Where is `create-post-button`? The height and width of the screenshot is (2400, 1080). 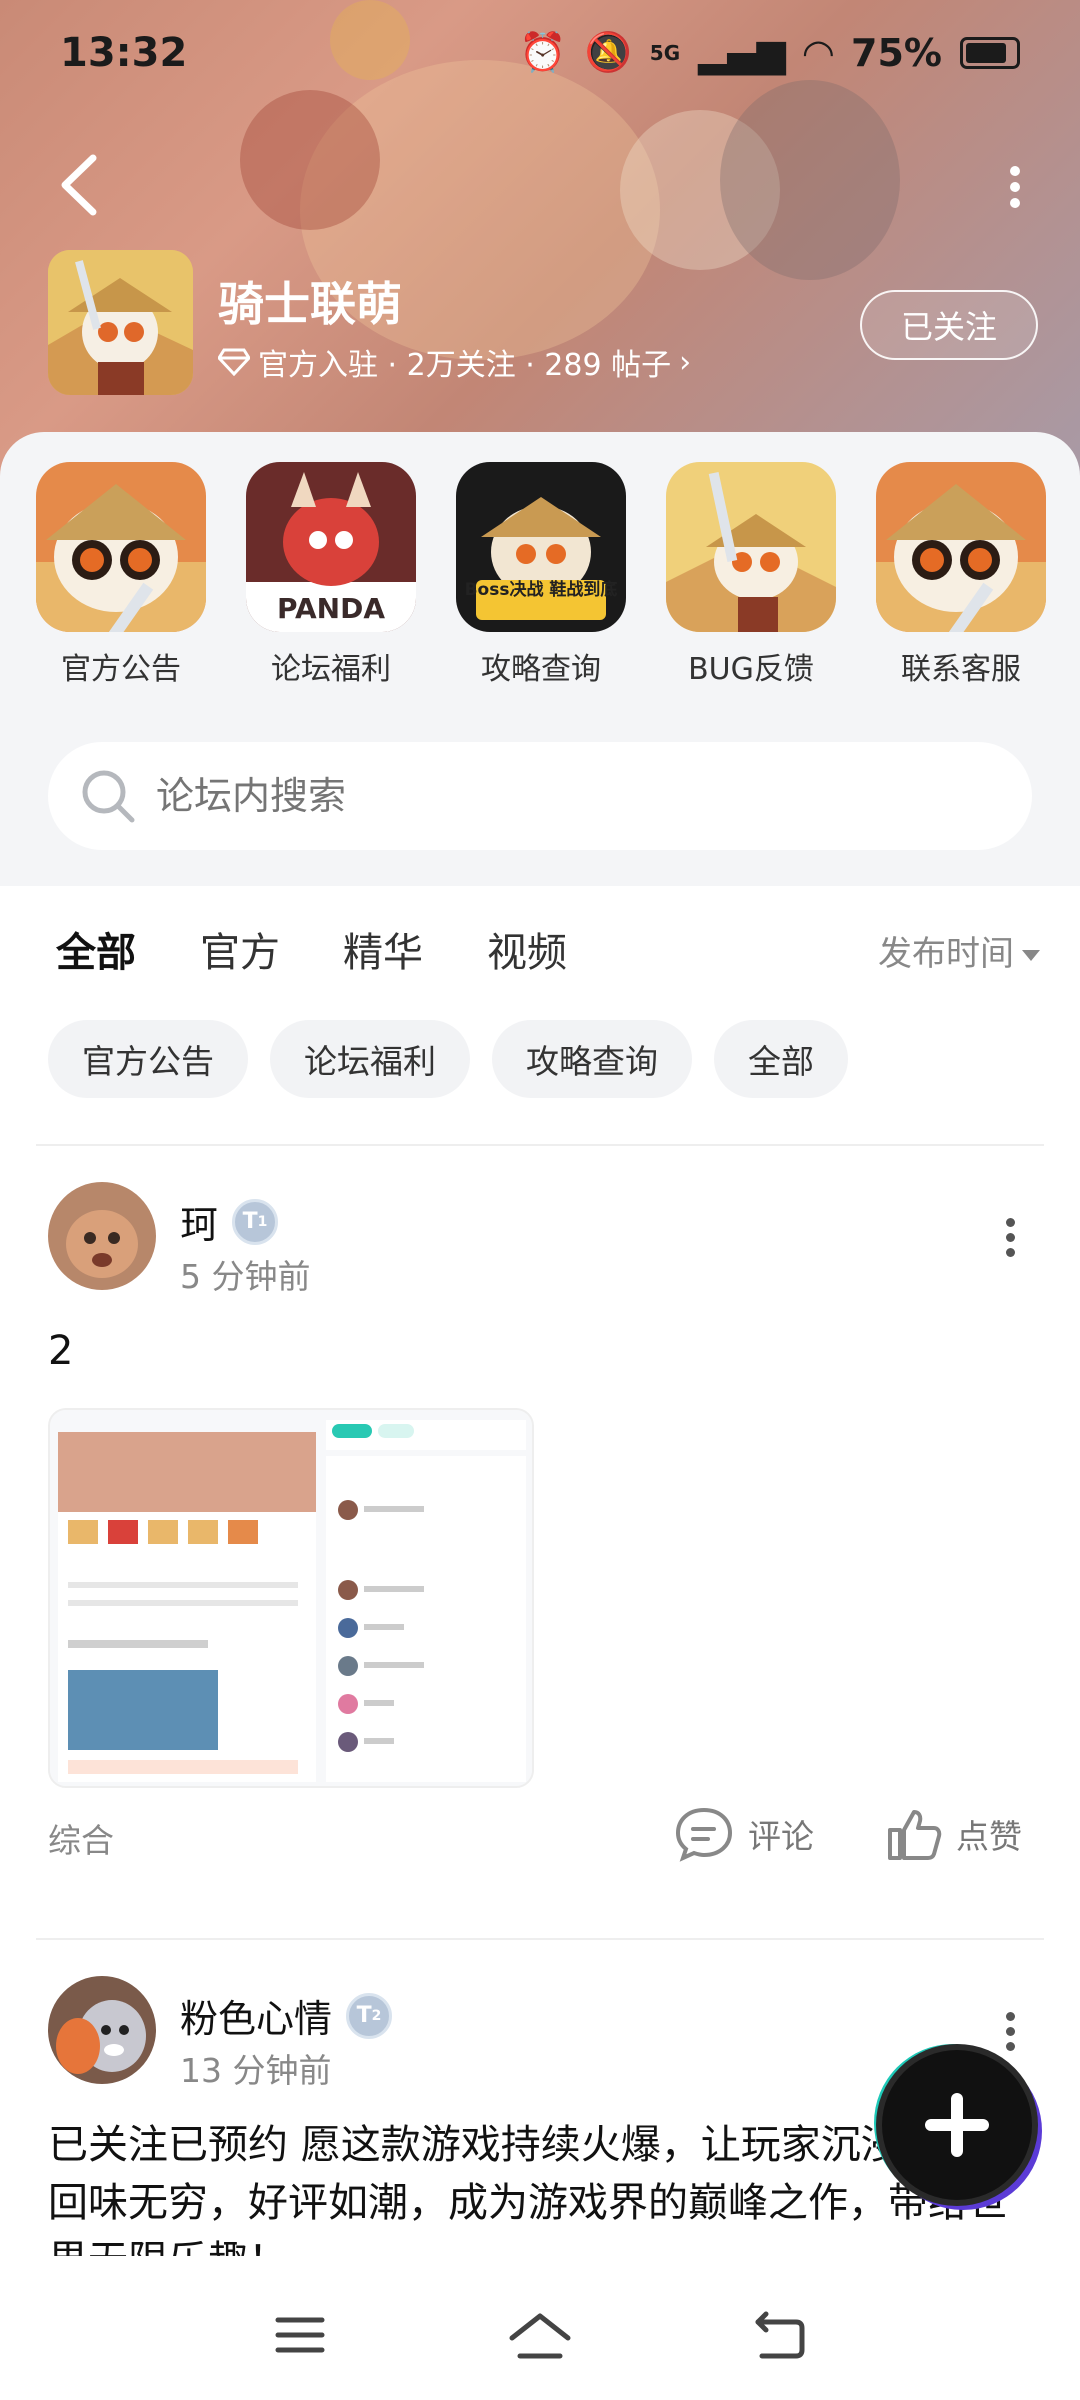 create-post-button is located at coordinates (957, 2125).